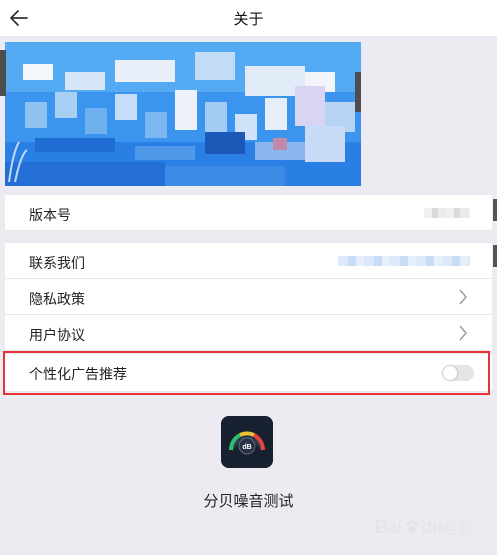 The width and height of the screenshot is (497, 555). I want to click on app-icon: dB, so click(247, 442).